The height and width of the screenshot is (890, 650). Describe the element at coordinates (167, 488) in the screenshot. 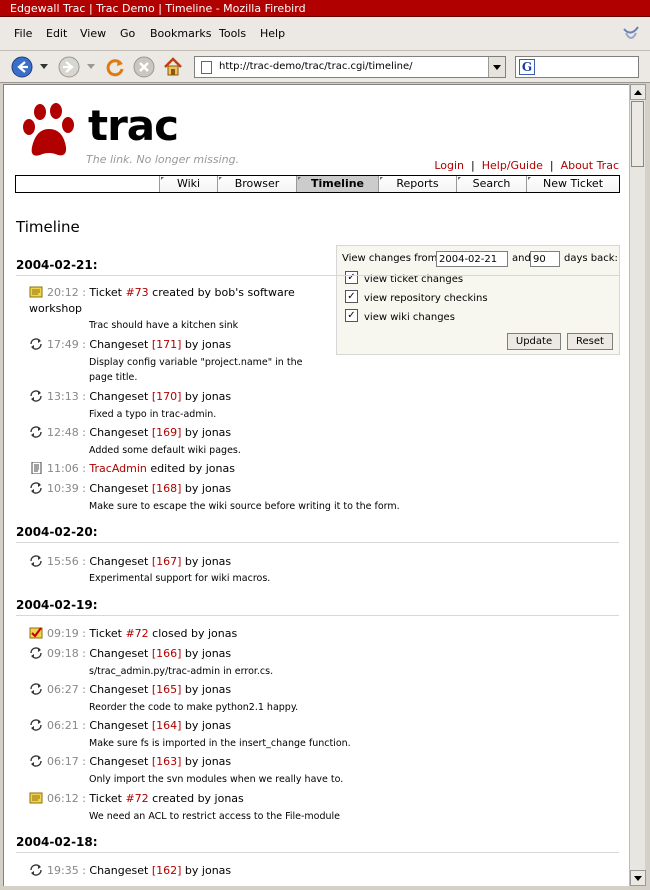

I see `event-link: [168]` at that location.